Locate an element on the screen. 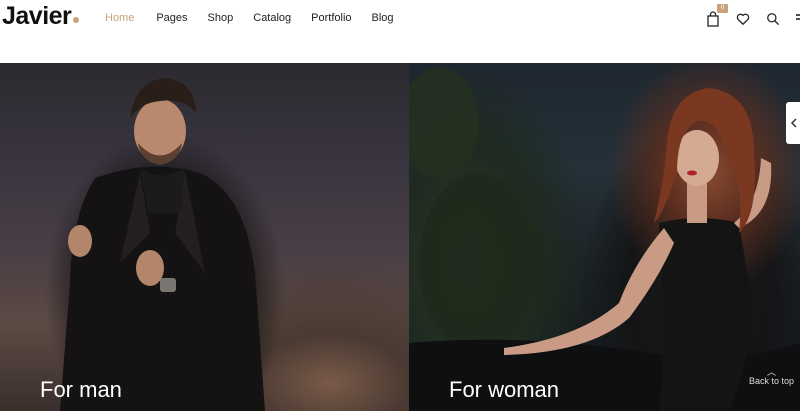  back-to-top-button: ︿ Back to top is located at coordinates (771, 377).